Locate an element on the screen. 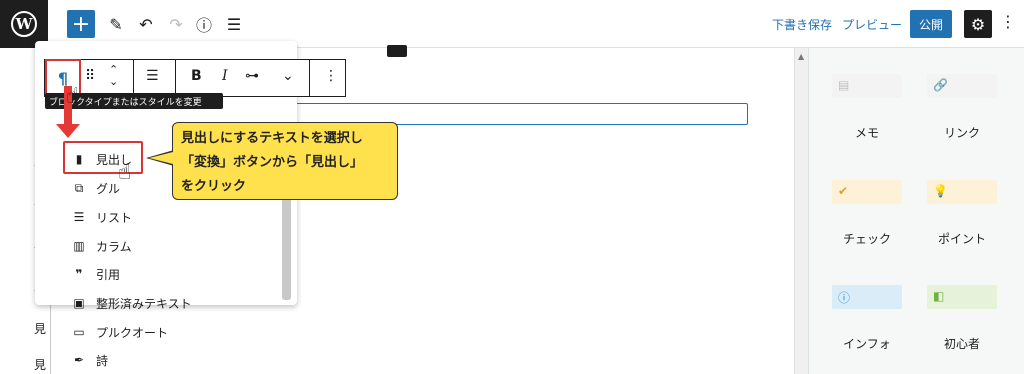 Image resolution: width=1024 pixels, height=374 pixels. link-icon: ⊶ is located at coordinates (252, 76).